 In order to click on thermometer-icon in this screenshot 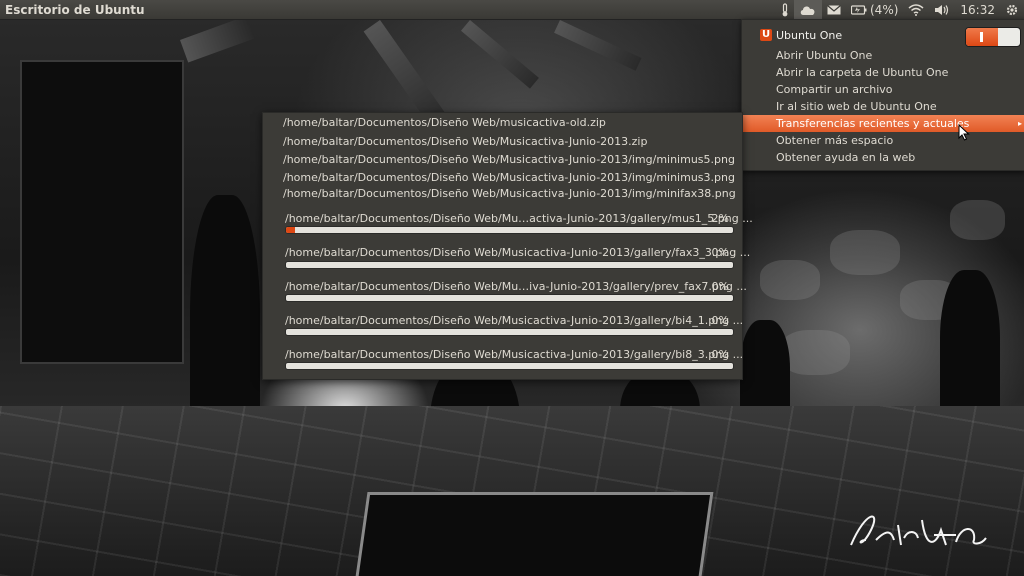, I will do `click(785, 9)`.